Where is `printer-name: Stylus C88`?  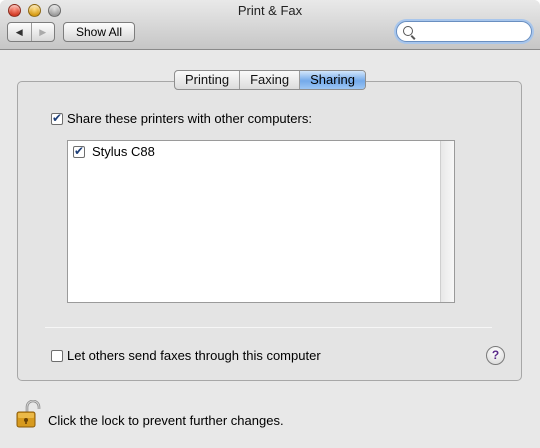
printer-name: Stylus C88 is located at coordinates (123, 151).